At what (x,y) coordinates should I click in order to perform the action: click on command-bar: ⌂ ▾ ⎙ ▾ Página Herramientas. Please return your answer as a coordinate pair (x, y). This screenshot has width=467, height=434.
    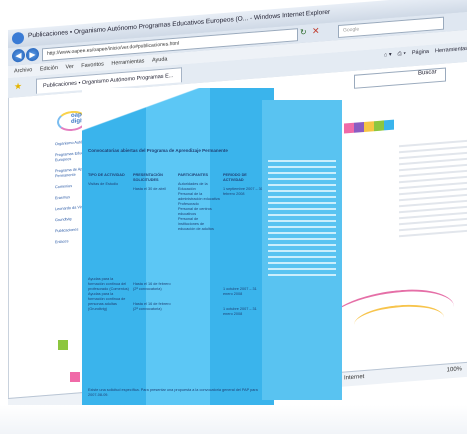
    Looking at the image, I should click on (425, 53).